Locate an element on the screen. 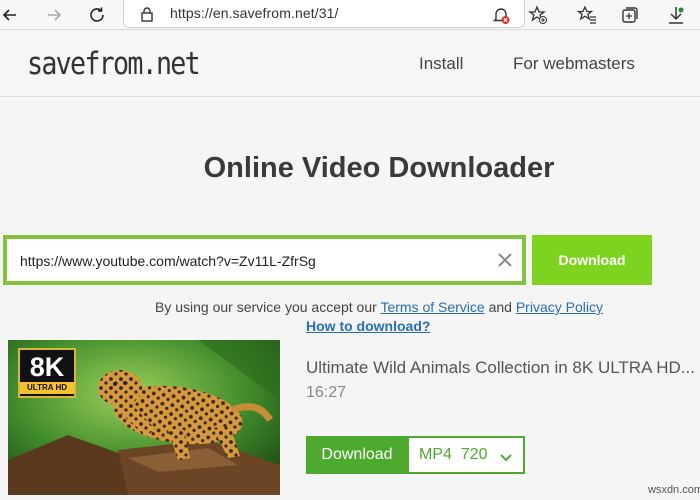 The height and width of the screenshot is (500, 700). favorites-icon is located at coordinates (587, 15).